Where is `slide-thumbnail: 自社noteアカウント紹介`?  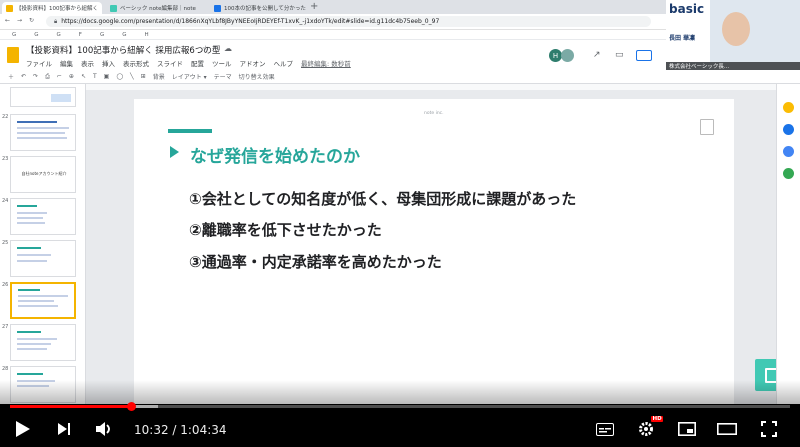 slide-thumbnail: 自社noteアカウント紹介 is located at coordinates (43, 174).